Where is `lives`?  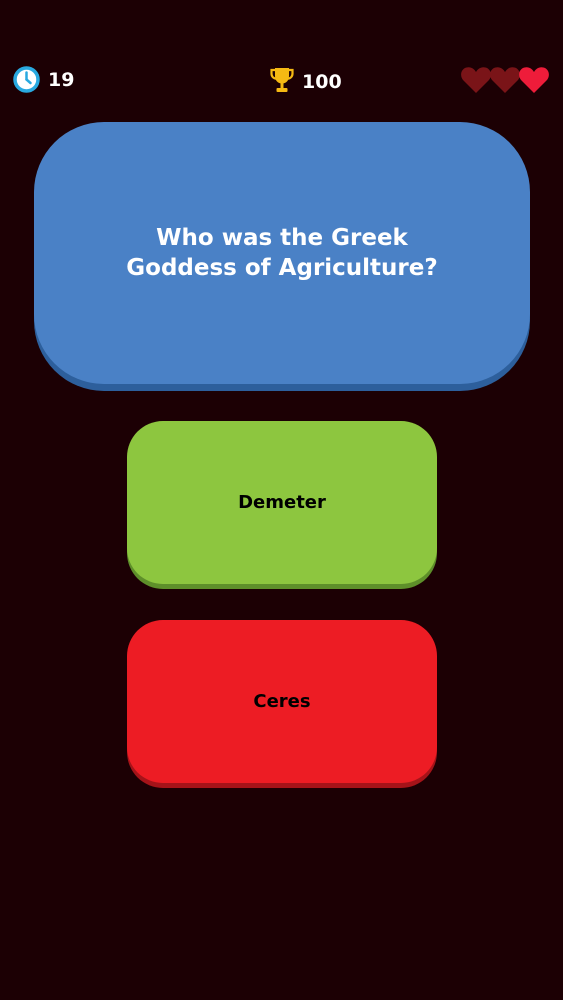 lives is located at coordinates (505, 82).